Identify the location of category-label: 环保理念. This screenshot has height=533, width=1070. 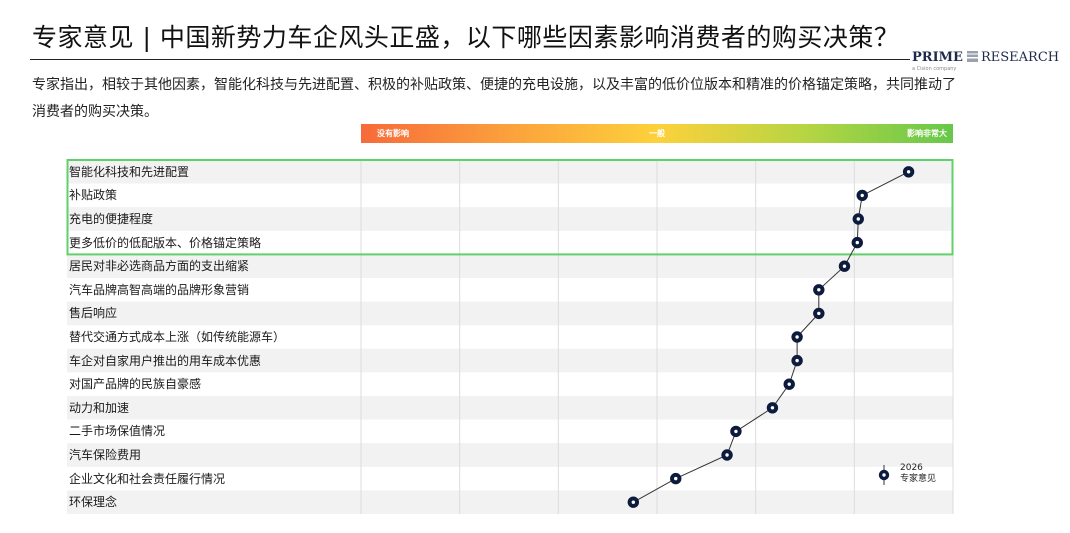
(93, 502).